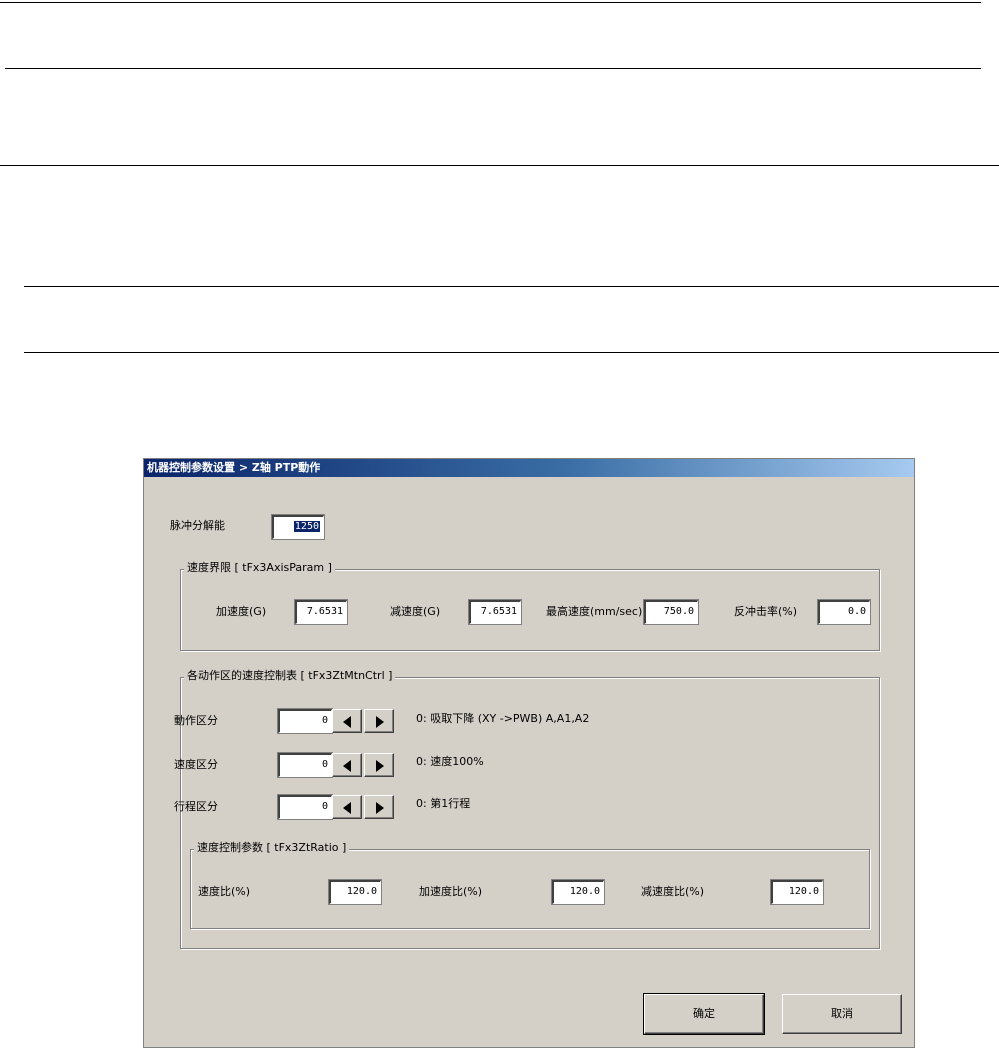 Image resolution: width=999 pixels, height=1049 pixels. I want to click on pulse-resolution-input: 1250, so click(298, 527).